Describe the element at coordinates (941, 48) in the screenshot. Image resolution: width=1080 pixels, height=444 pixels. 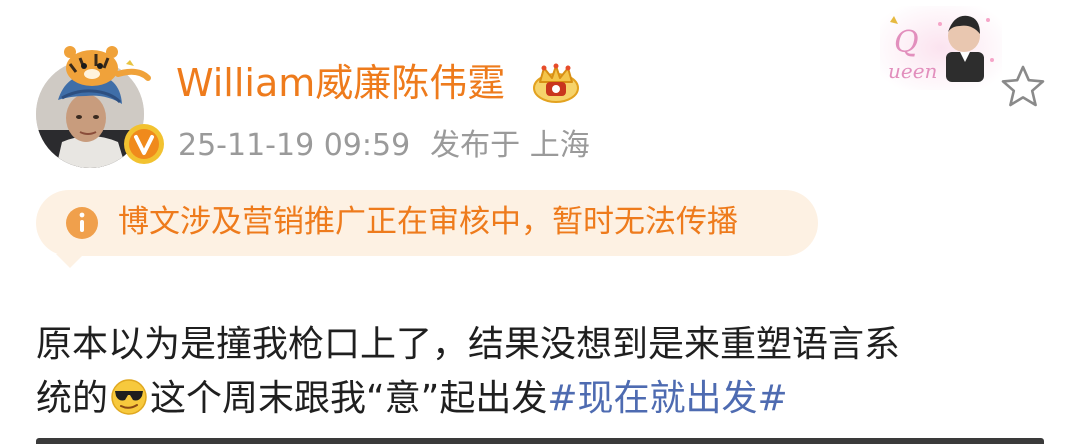
I see `queen-fan-badge-icon: Q ueen` at that location.